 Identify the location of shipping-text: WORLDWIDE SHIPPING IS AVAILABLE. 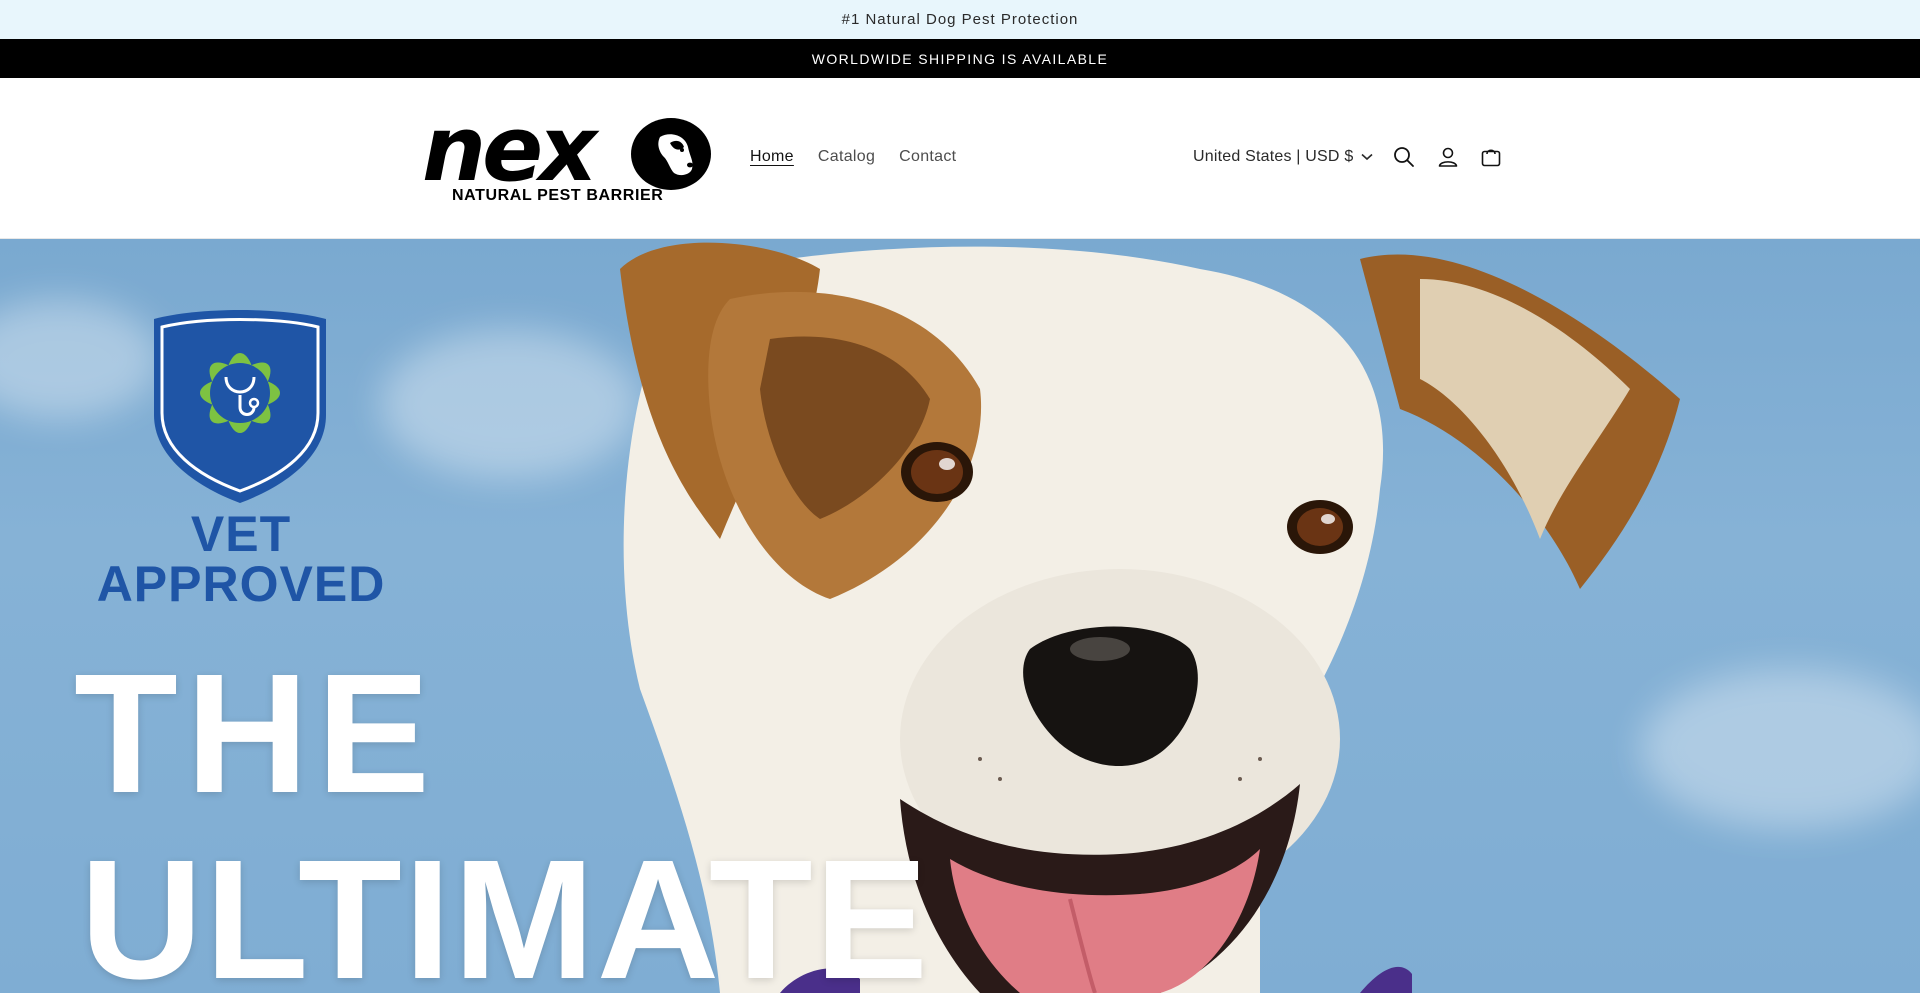
(960, 58).